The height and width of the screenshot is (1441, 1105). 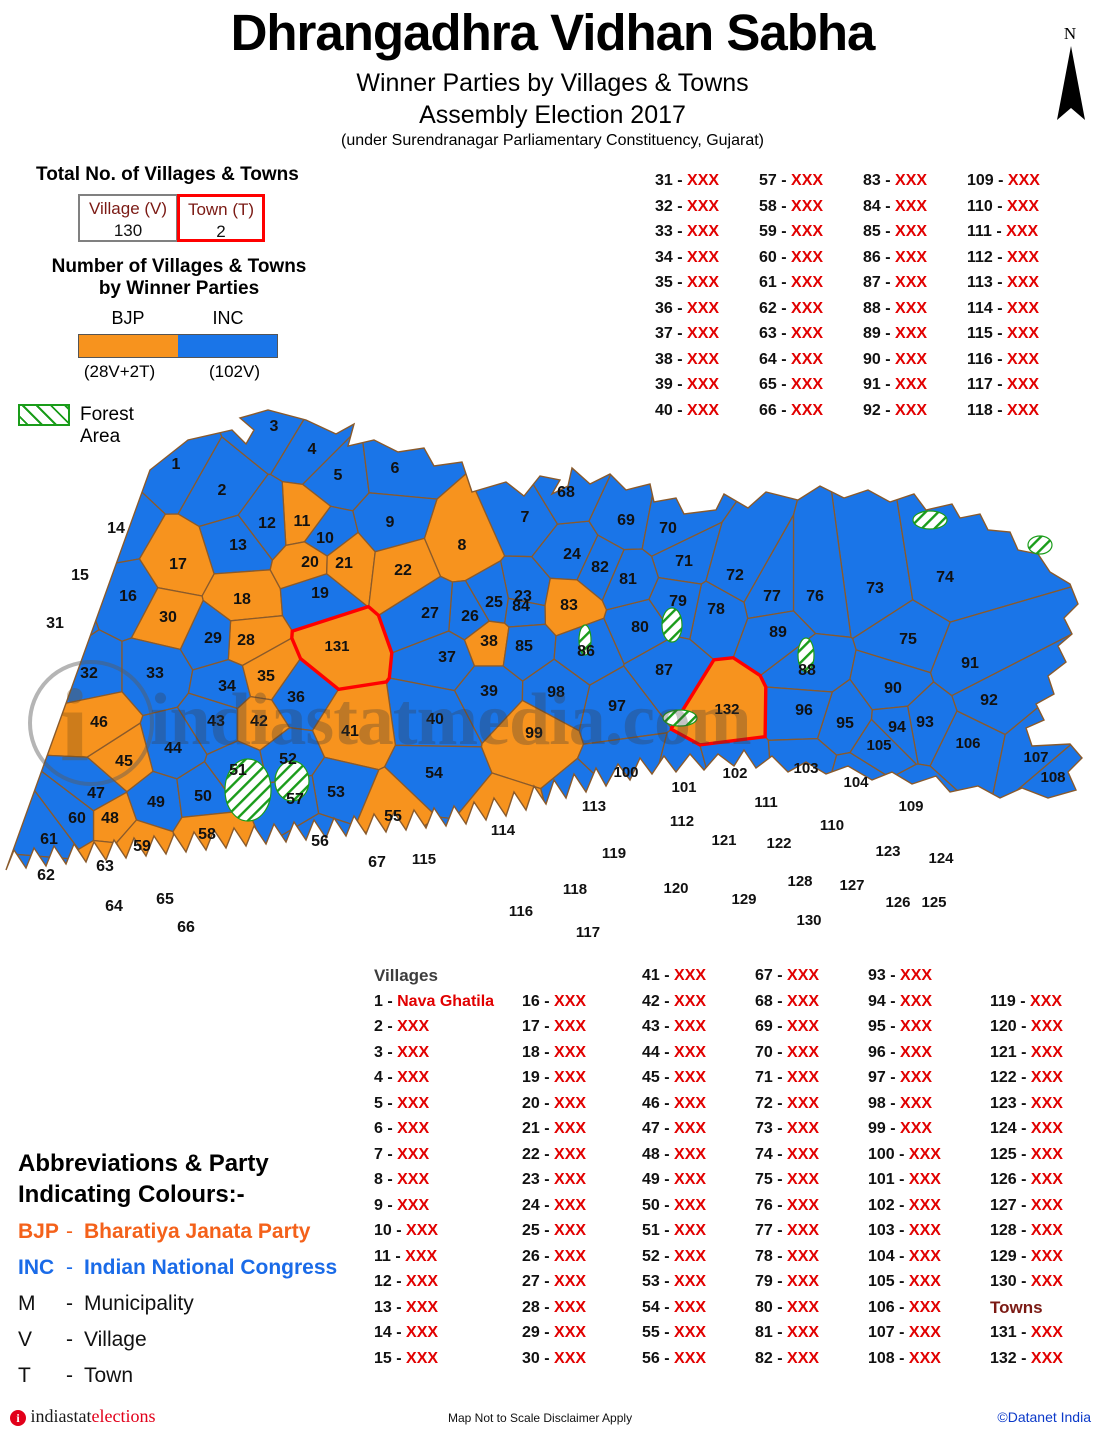 What do you see at coordinates (489, 641) in the screenshot?
I see `map-region-label-38: 38` at bounding box center [489, 641].